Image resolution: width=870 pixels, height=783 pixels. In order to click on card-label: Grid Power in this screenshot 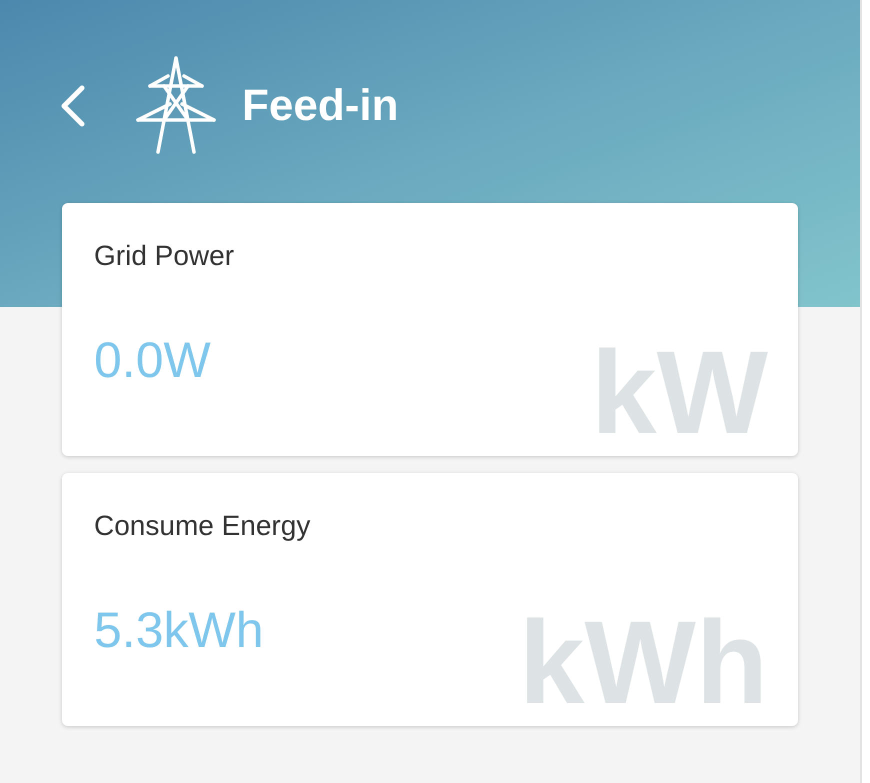, I will do `click(165, 256)`.